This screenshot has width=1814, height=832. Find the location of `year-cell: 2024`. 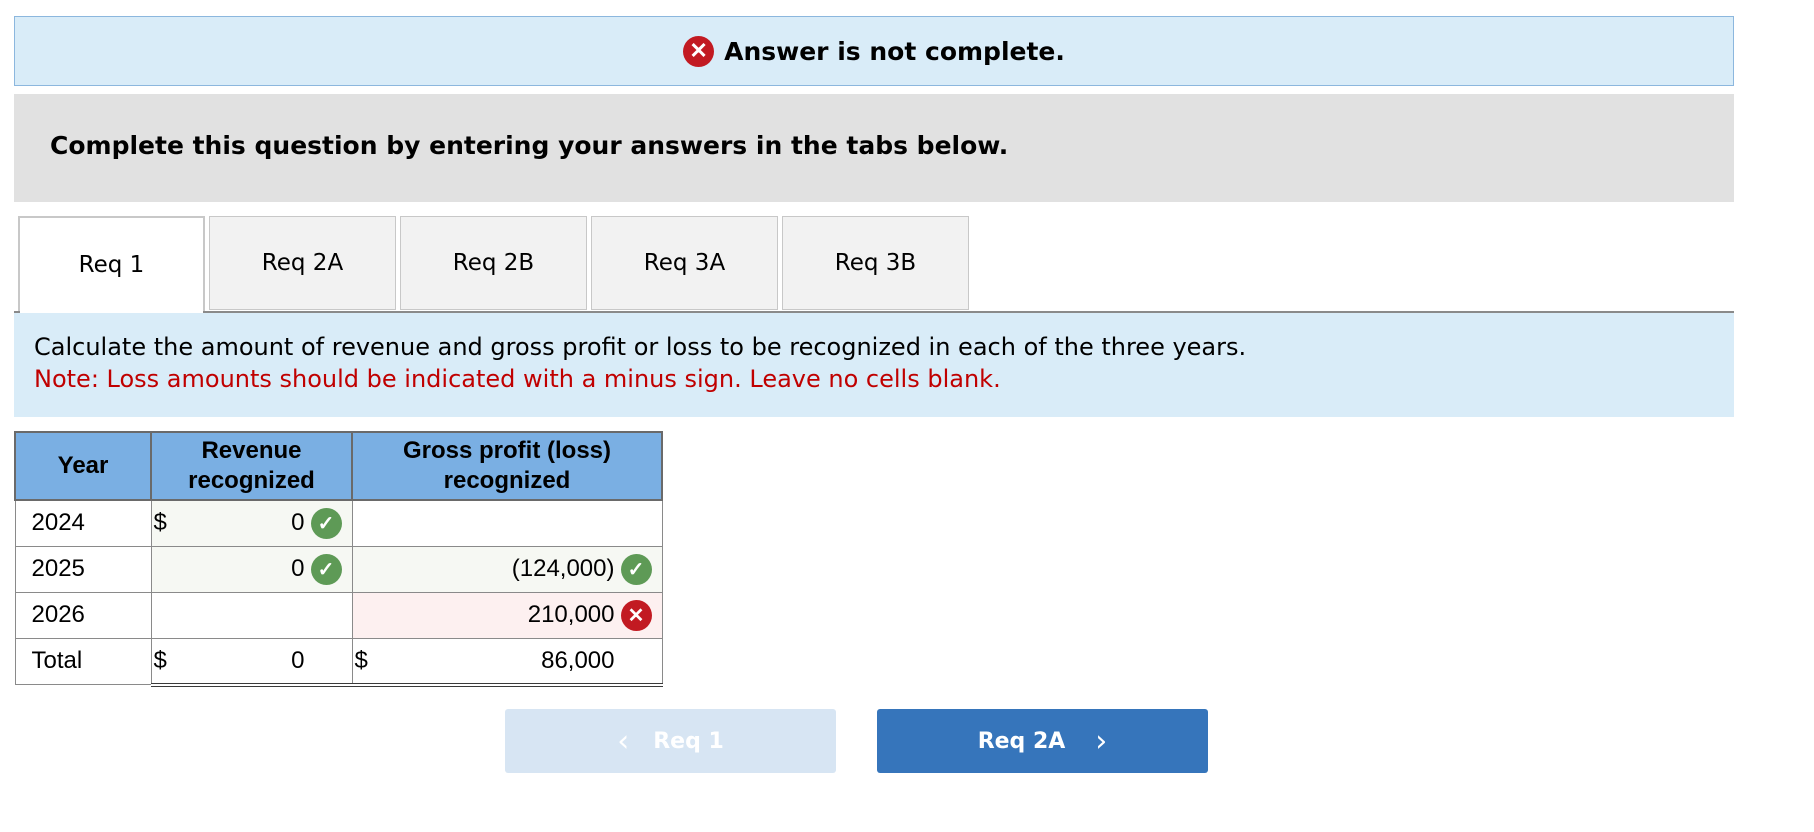

year-cell: 2024 is located at coordinates (83, 523).